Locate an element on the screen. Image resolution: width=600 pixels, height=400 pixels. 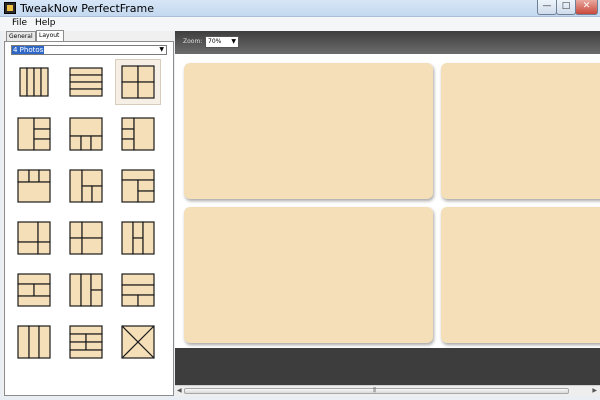
photo-count-value: 4 Photos is located at coordinates (28, 50).